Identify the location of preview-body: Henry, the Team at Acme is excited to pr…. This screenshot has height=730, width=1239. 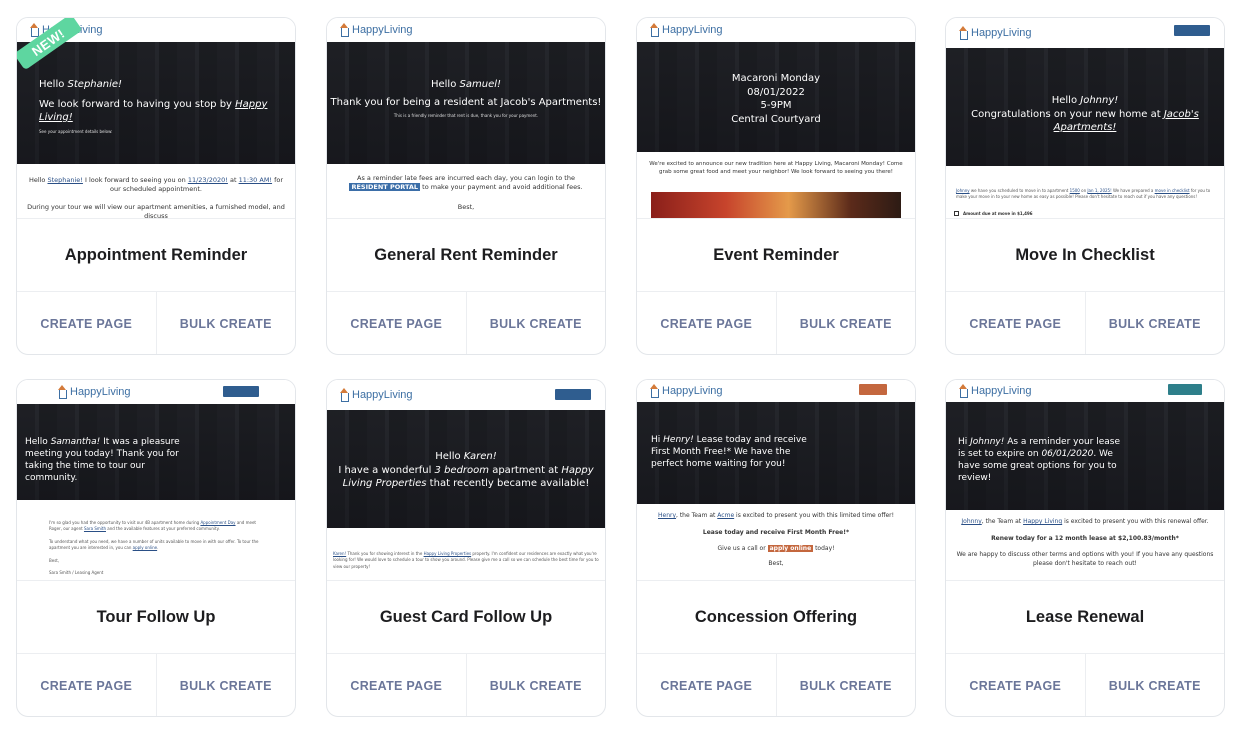
(776, 540).